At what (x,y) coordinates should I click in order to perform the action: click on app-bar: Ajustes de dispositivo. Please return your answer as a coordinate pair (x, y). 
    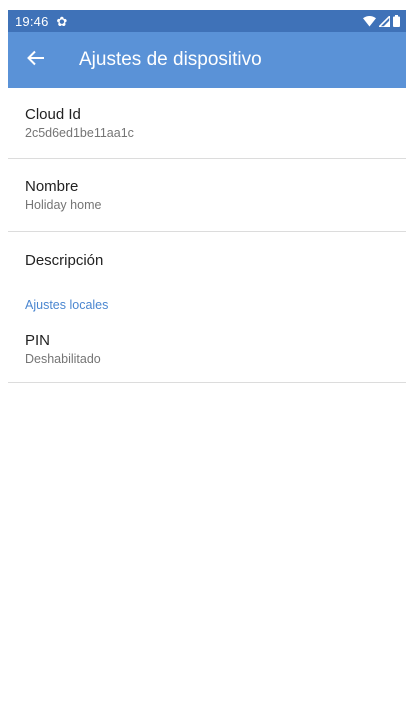
    Looking at the image, I should click on (207, 60).